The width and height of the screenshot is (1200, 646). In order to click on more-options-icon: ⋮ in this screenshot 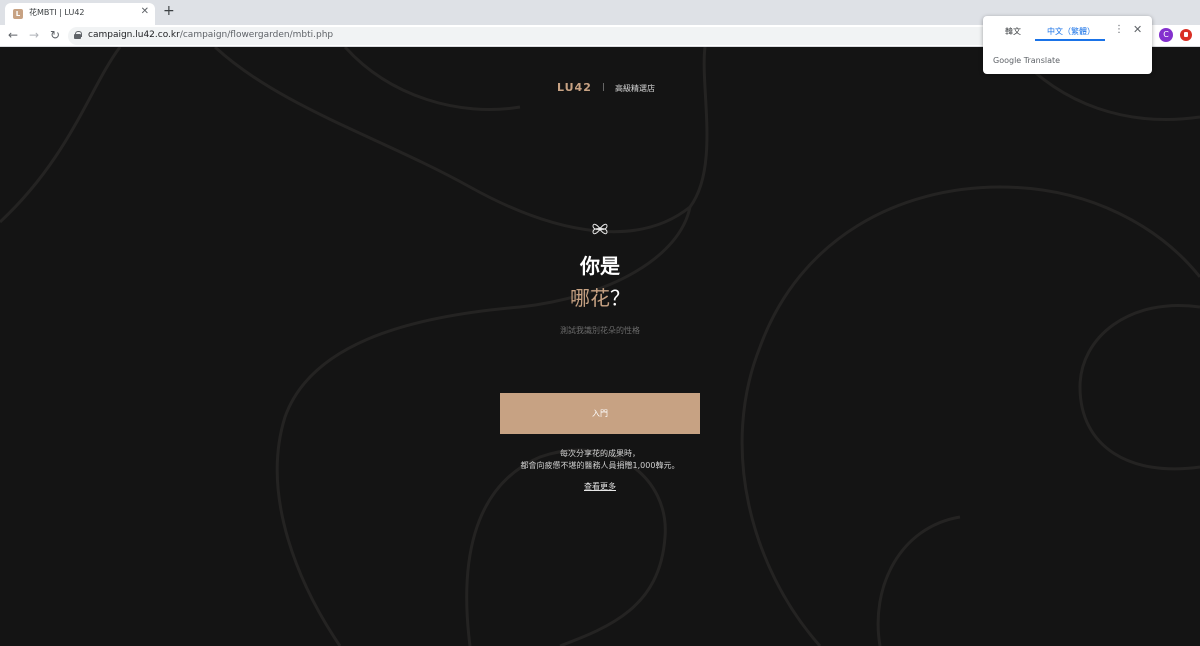, I will do `click(1119, 29)`.